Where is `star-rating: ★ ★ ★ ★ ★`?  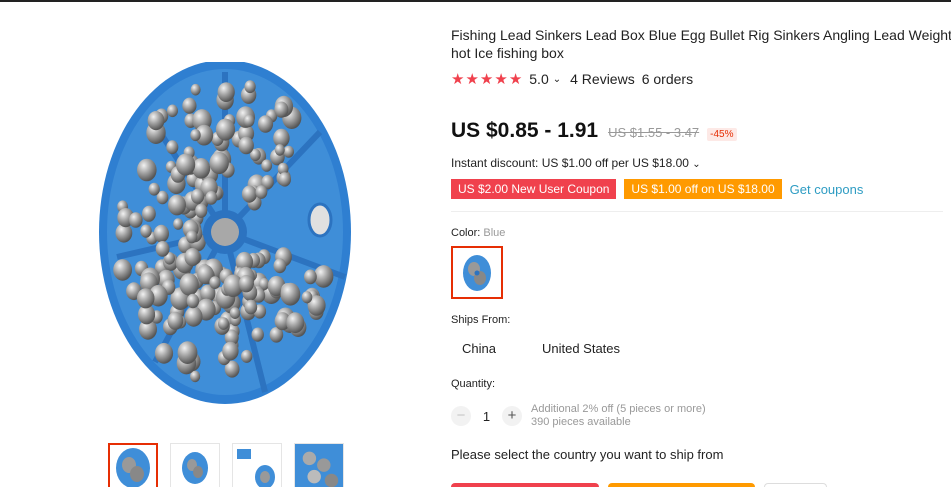 star-rating: ★ ★ ★ ★ ★ is located at coordinates (486, 79).